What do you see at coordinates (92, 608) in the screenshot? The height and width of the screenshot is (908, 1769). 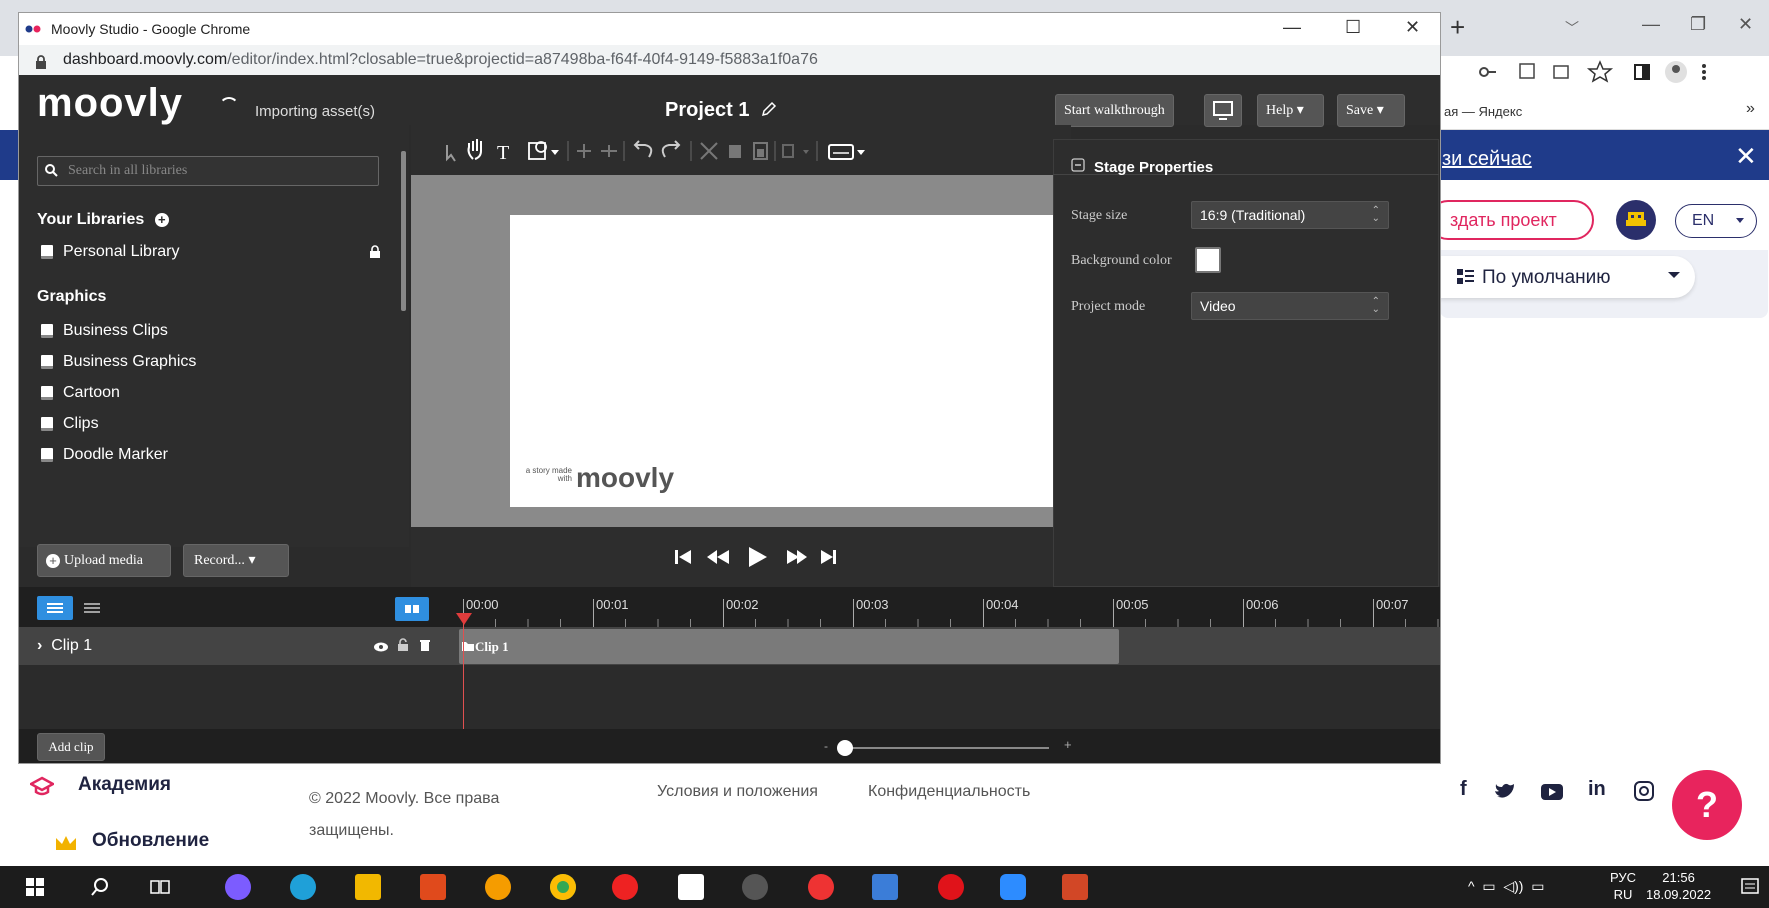 I see `timeline-view-compact-button` at bounding box center [92, 608].